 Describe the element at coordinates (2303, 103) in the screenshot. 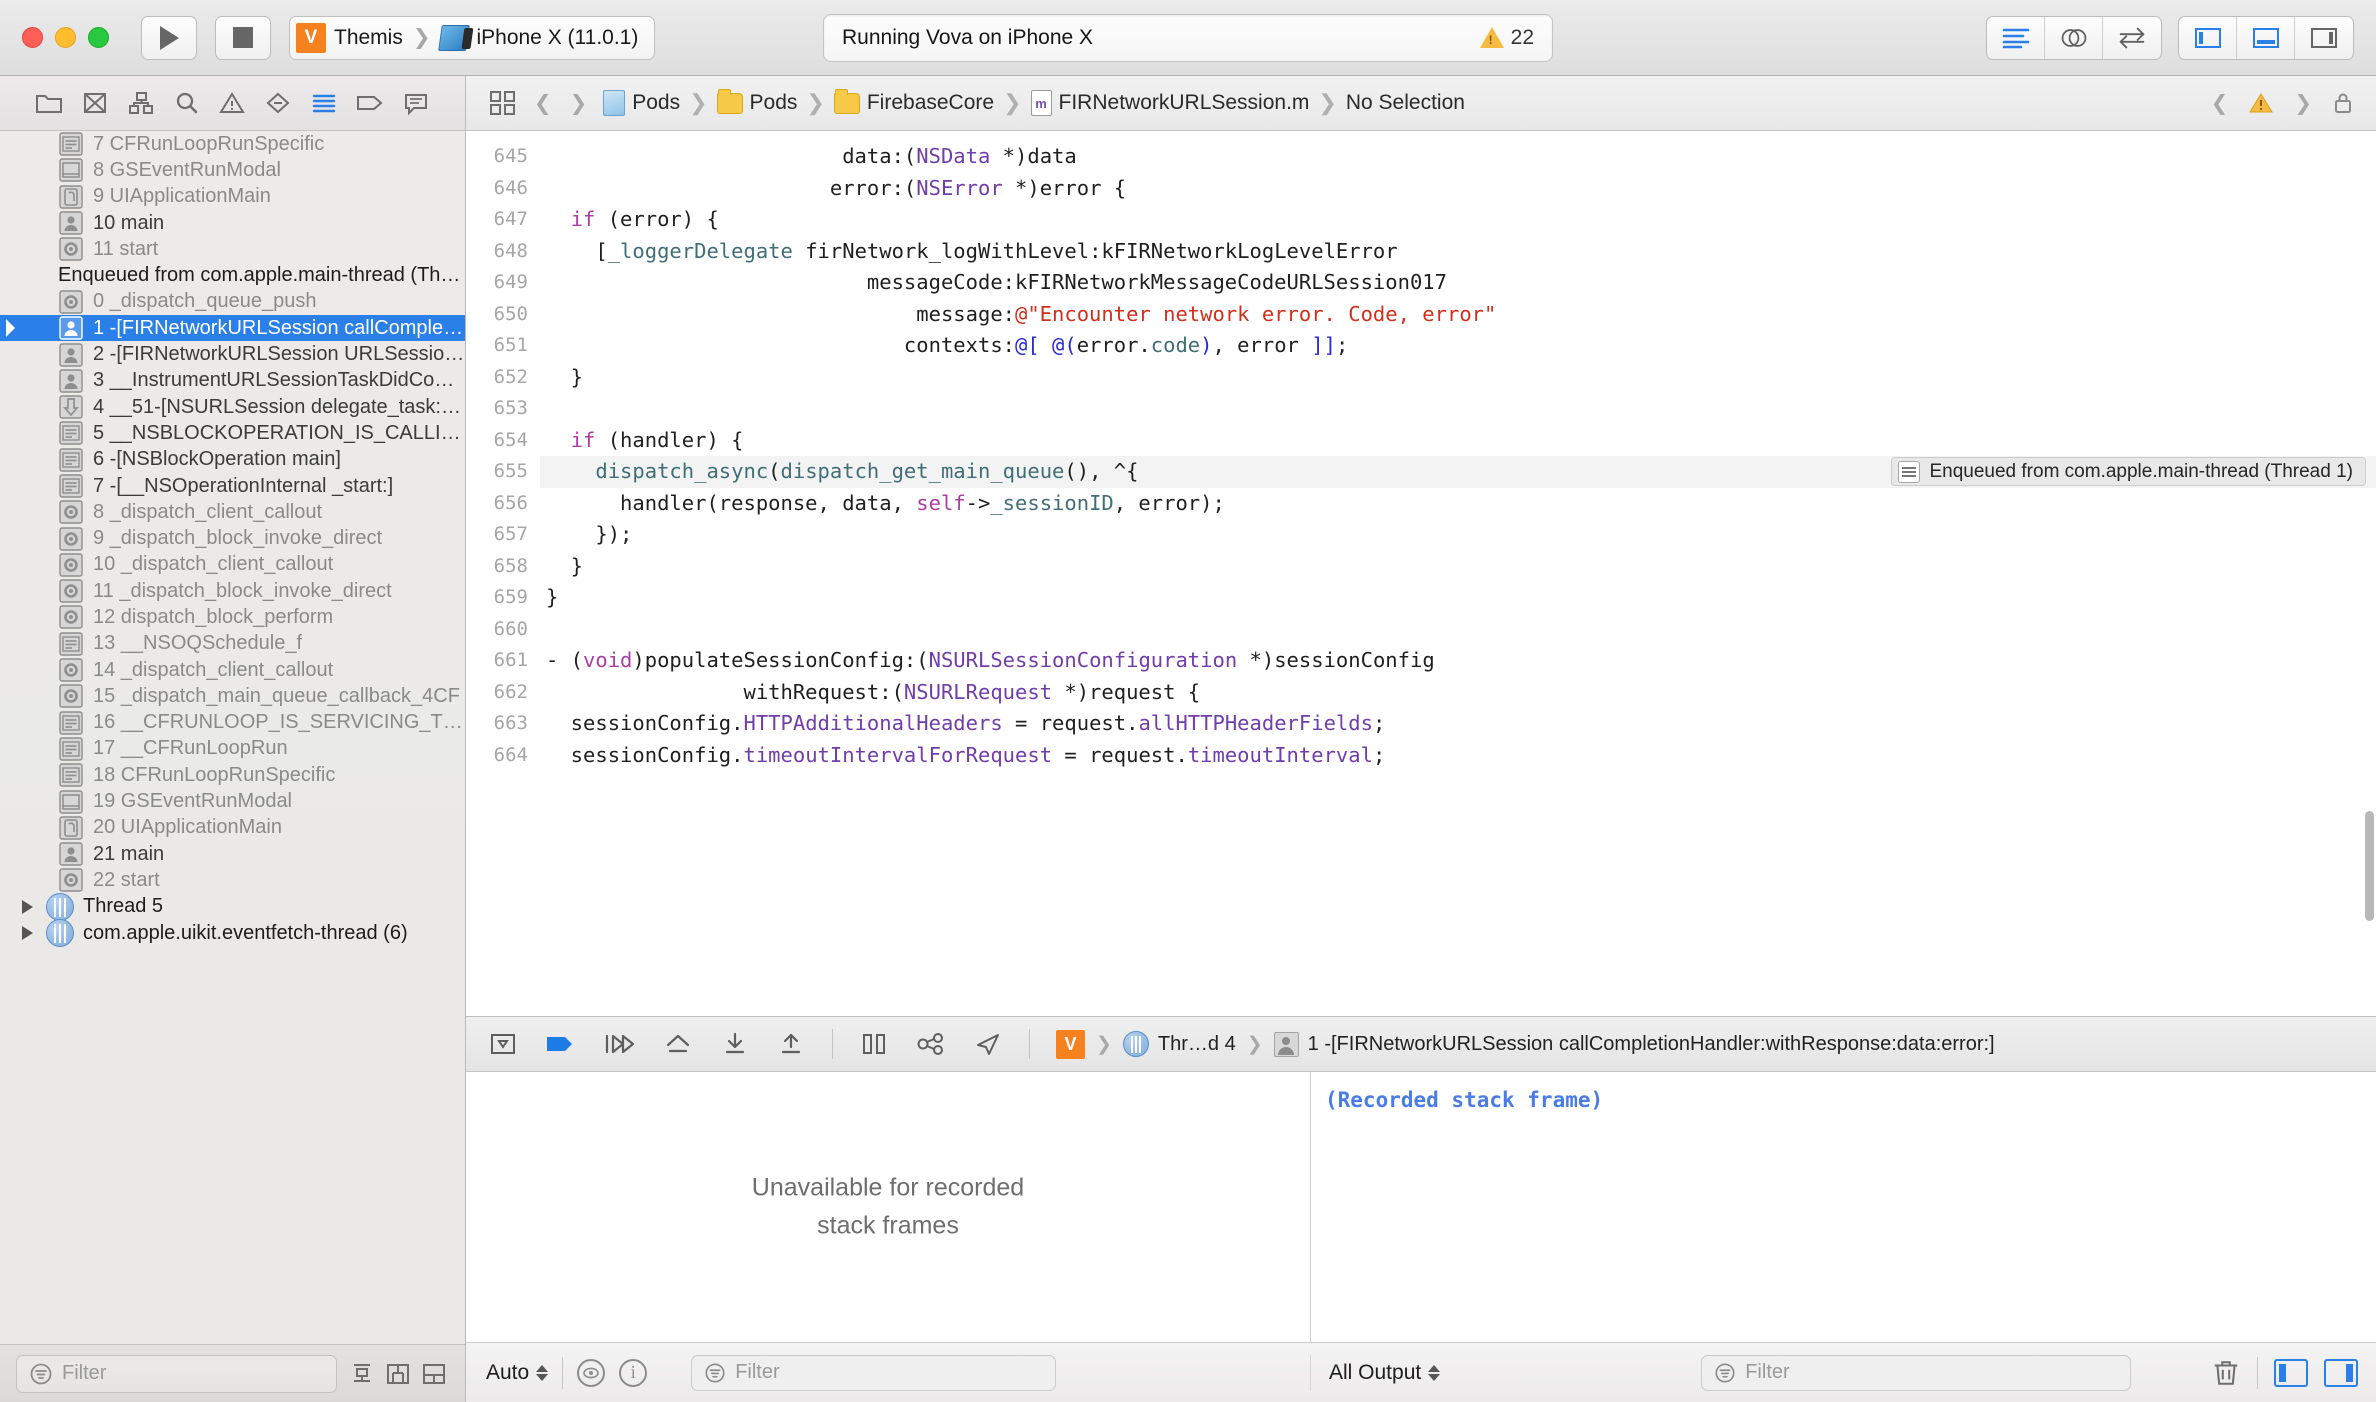

I see `next-issue-icon: ❯` at that location.